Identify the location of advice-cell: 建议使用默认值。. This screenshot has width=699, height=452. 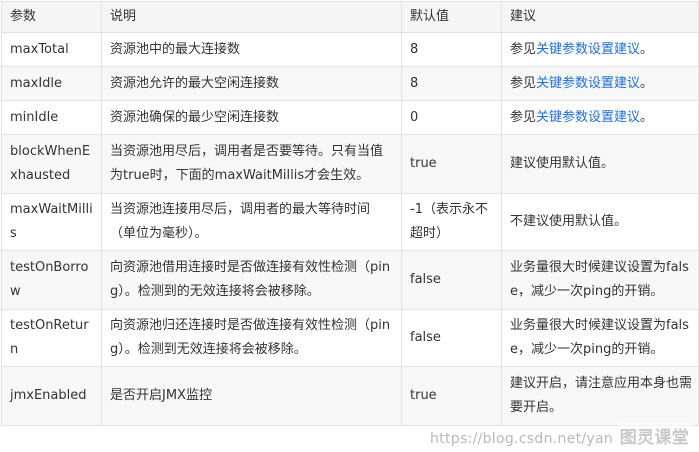
(600, 164).